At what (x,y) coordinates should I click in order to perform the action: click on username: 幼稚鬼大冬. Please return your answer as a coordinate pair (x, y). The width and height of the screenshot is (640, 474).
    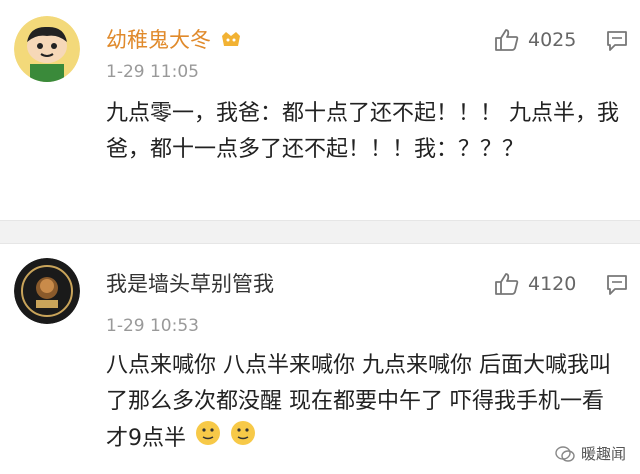
    Looking at the image, I should click on (174, 39).